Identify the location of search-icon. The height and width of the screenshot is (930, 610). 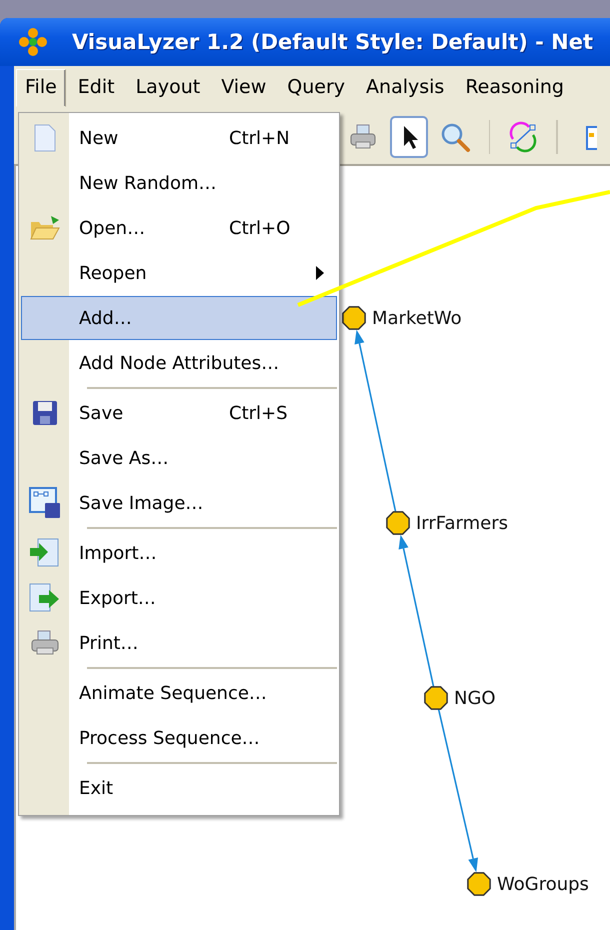
(455, 137).